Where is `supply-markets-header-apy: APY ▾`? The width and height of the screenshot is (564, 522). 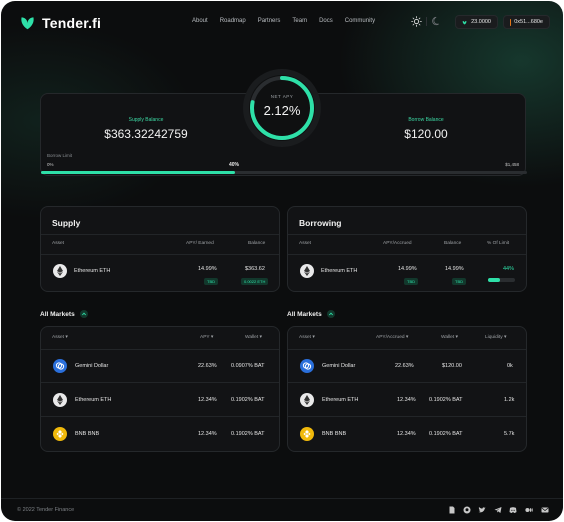
supply-markets-header-apy: APY ▾ is located at coordinates (206, 337).